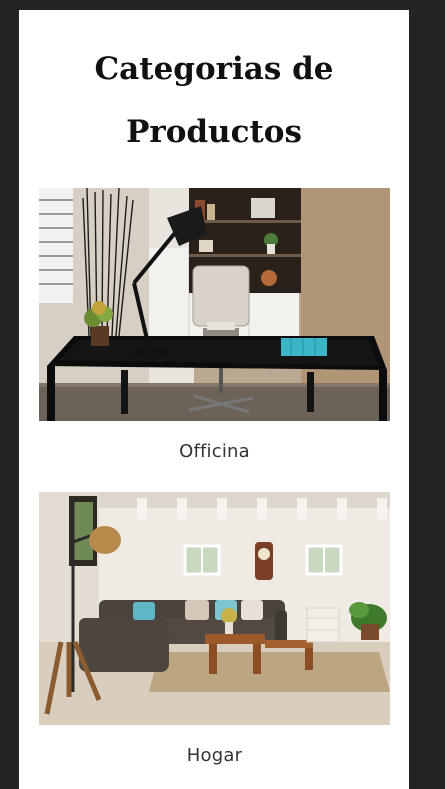 This screenshot has height=789, width=445. Describe the element at coordinates (214, 451) in the screenshot. I see `category-label-office: Officina` at that location.